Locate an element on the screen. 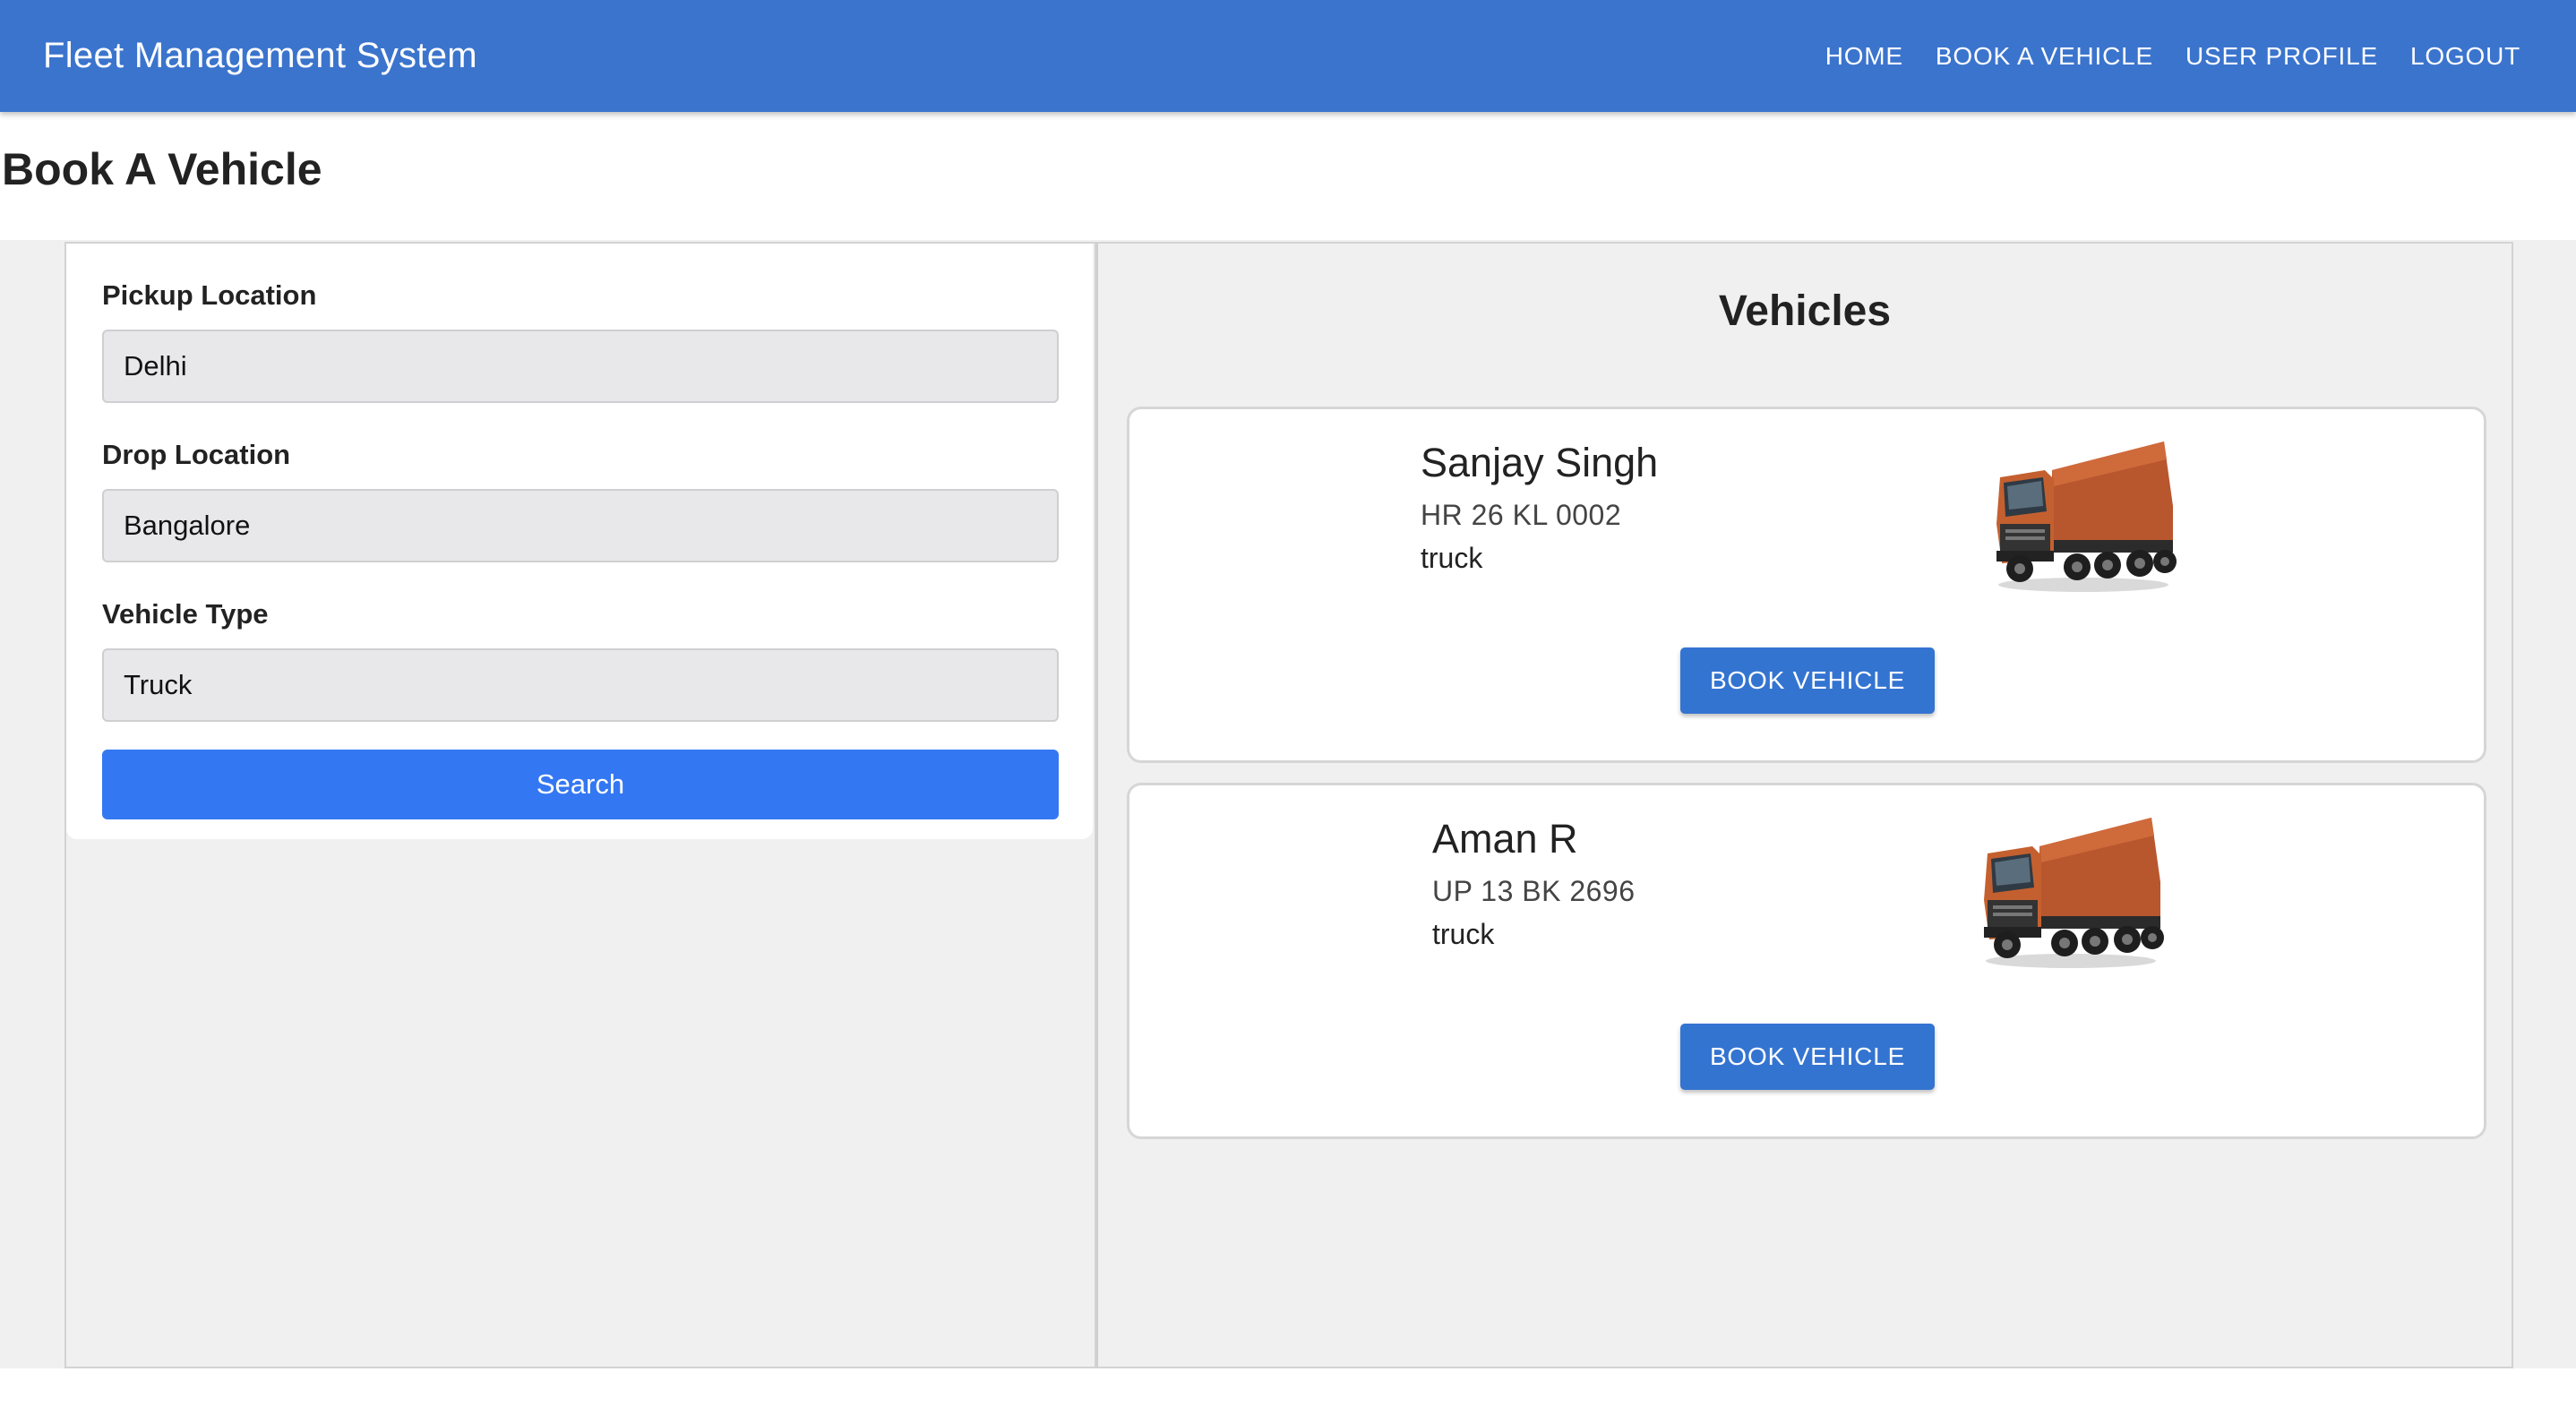  nav-user-profile: USER PROFILE is located at coordinates (2281, 56).